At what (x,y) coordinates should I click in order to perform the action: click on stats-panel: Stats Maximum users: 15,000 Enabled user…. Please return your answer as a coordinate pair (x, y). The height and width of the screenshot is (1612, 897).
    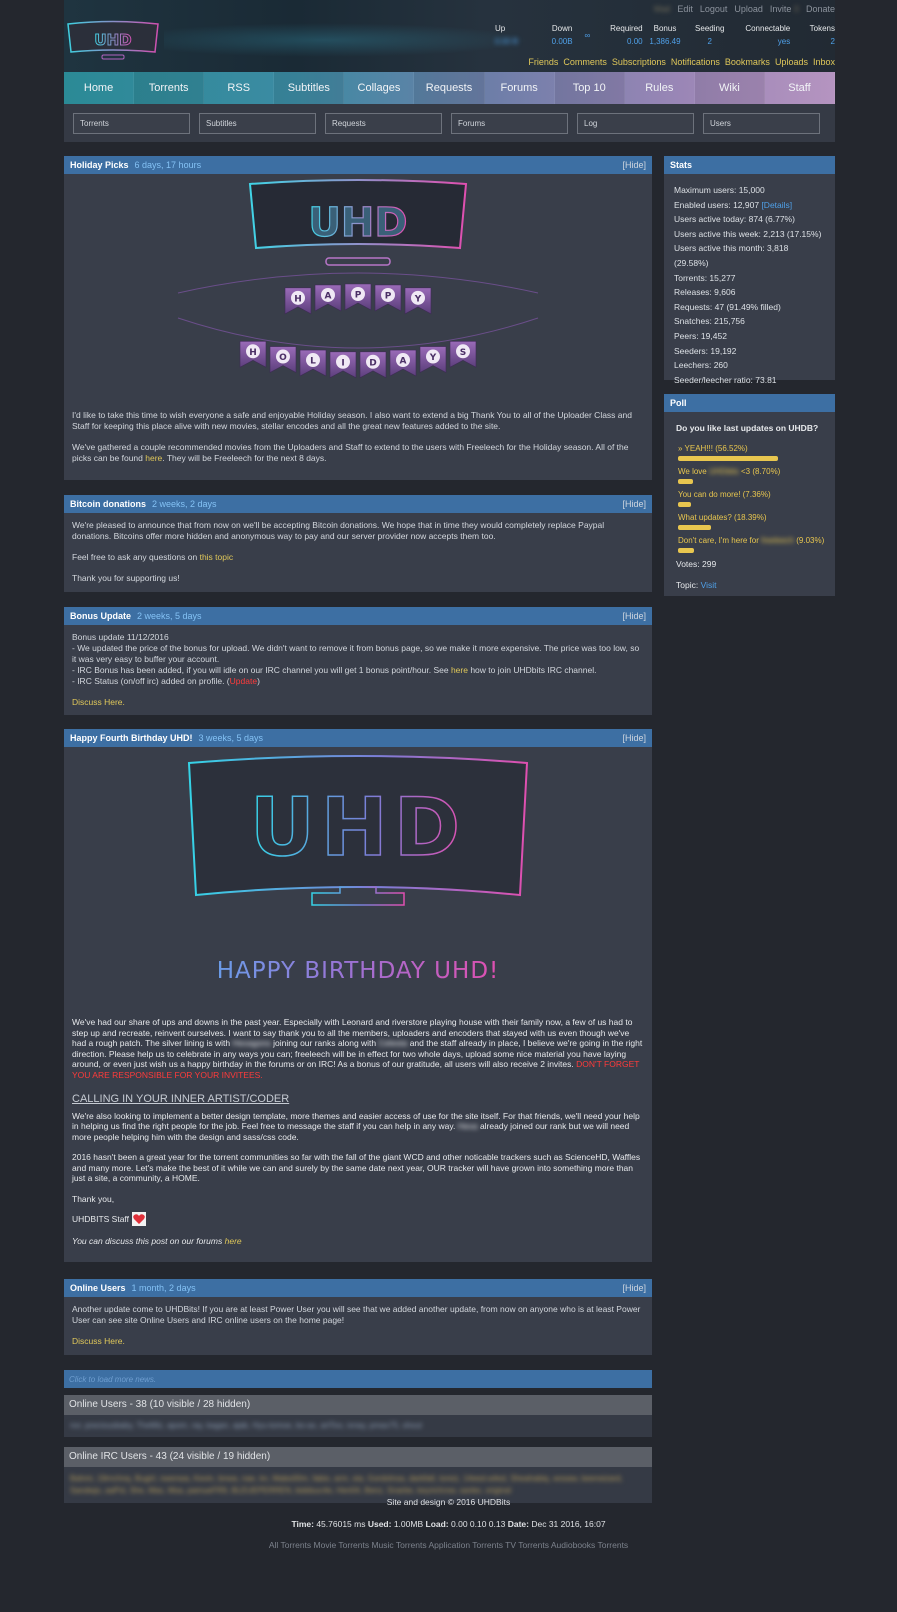
    Looking at the image, I should click on (749, 270).